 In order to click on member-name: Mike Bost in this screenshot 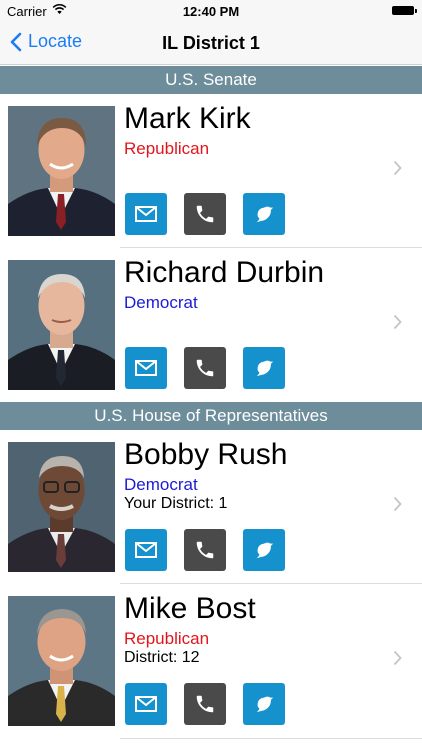, I will do `click(190, 608)`.